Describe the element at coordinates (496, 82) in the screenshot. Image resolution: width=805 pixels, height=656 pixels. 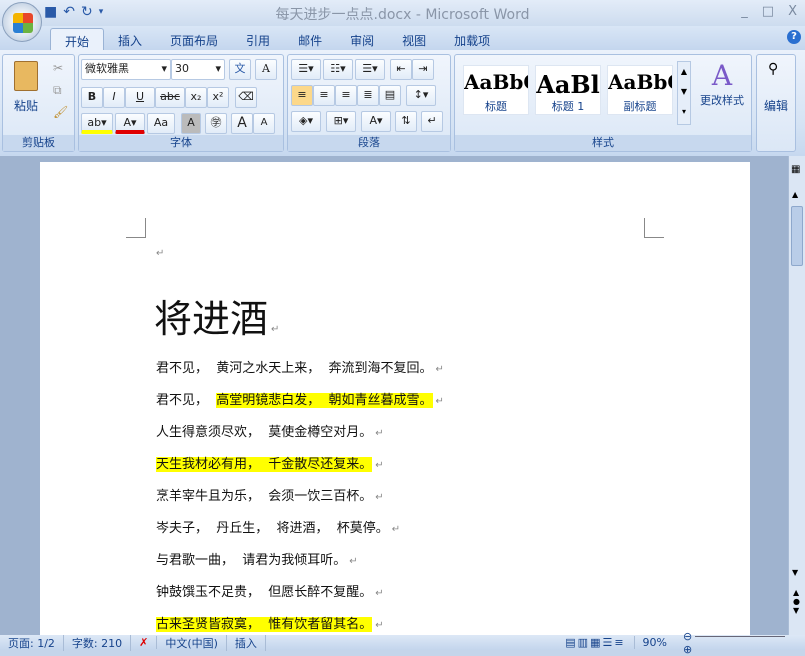
I see `style-sample: AaBbC` at that location.